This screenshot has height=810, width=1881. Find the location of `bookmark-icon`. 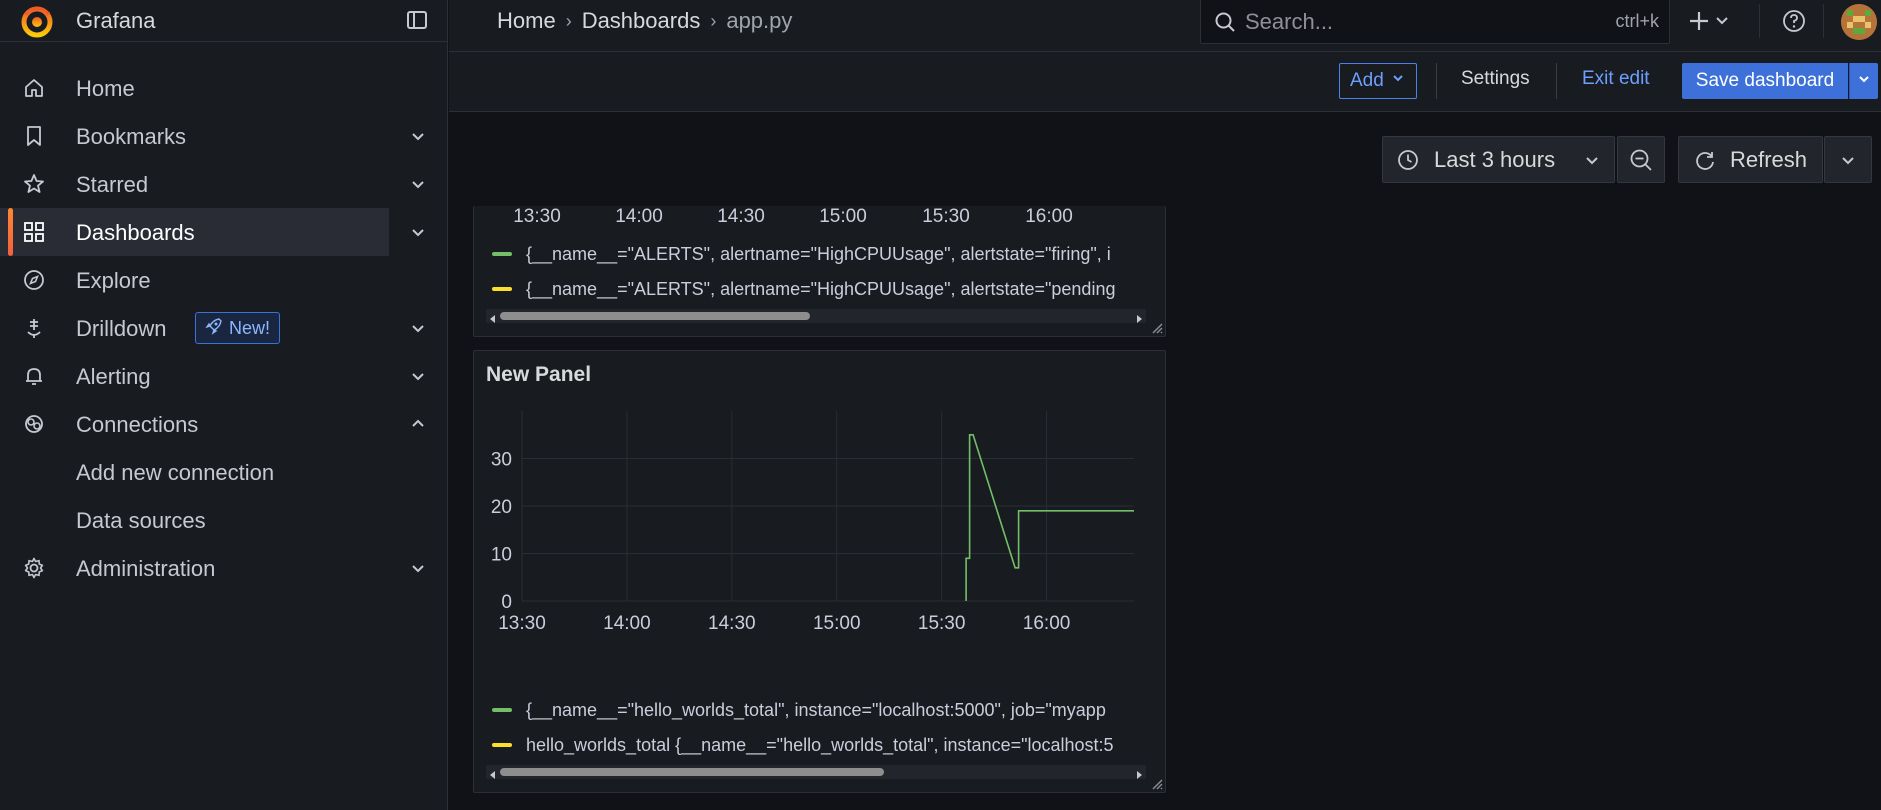

bookmark-icon is located at coordinates (34, 136).